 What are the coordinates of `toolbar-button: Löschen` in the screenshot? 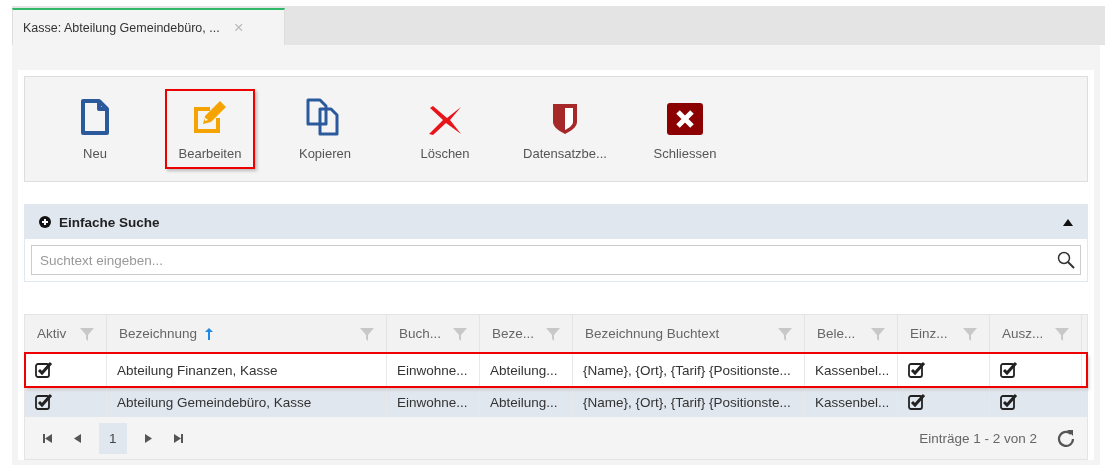 It's located at (445, 129).